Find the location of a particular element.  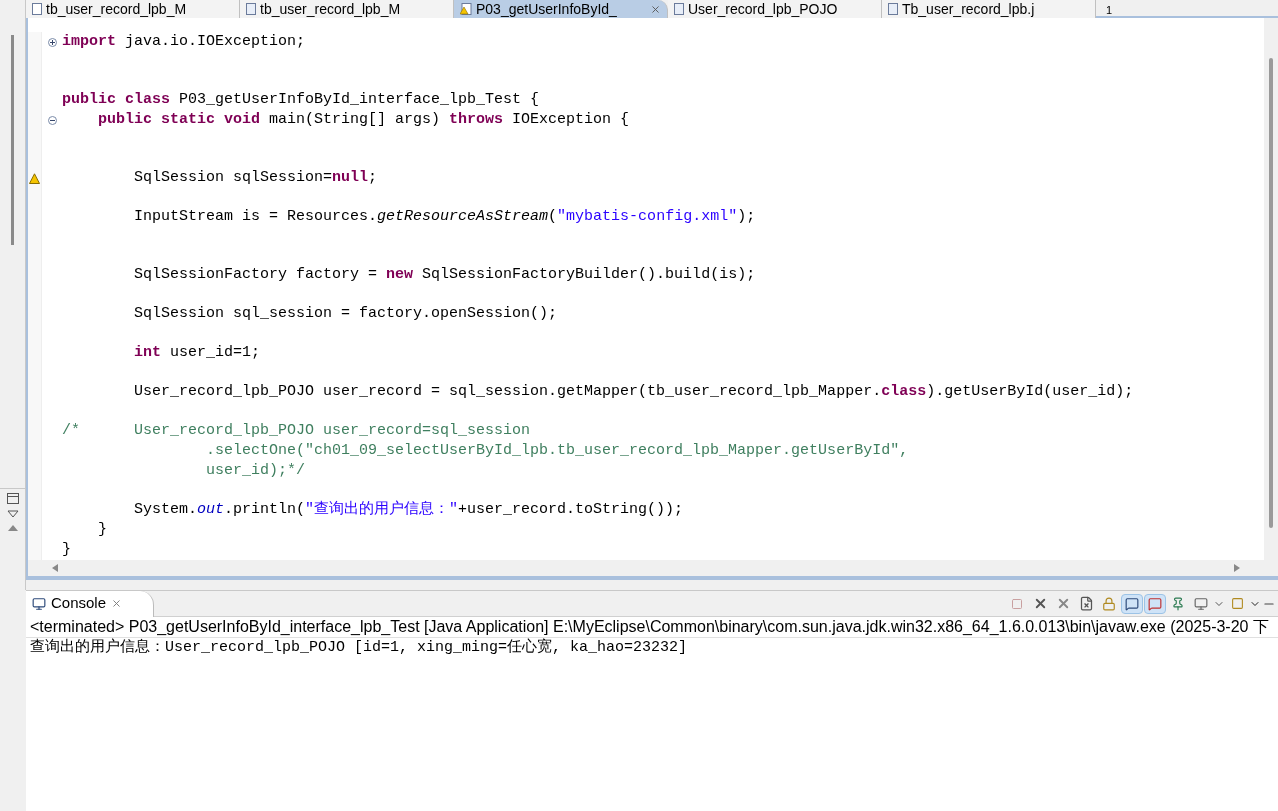

code-line: User_record_lpb_POJO user_record = sql_session.getMapper(tb_user_record_lpb_Mapper.class).getUserById(user_id); is located at coordinates (633, 392).